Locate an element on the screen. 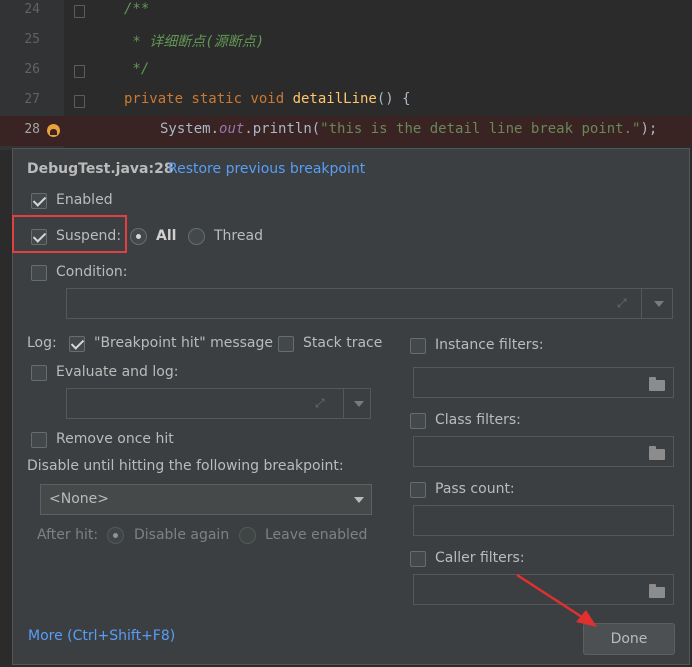 The image size is (692, 667). code-field: out is located at coordinates (232, 129).